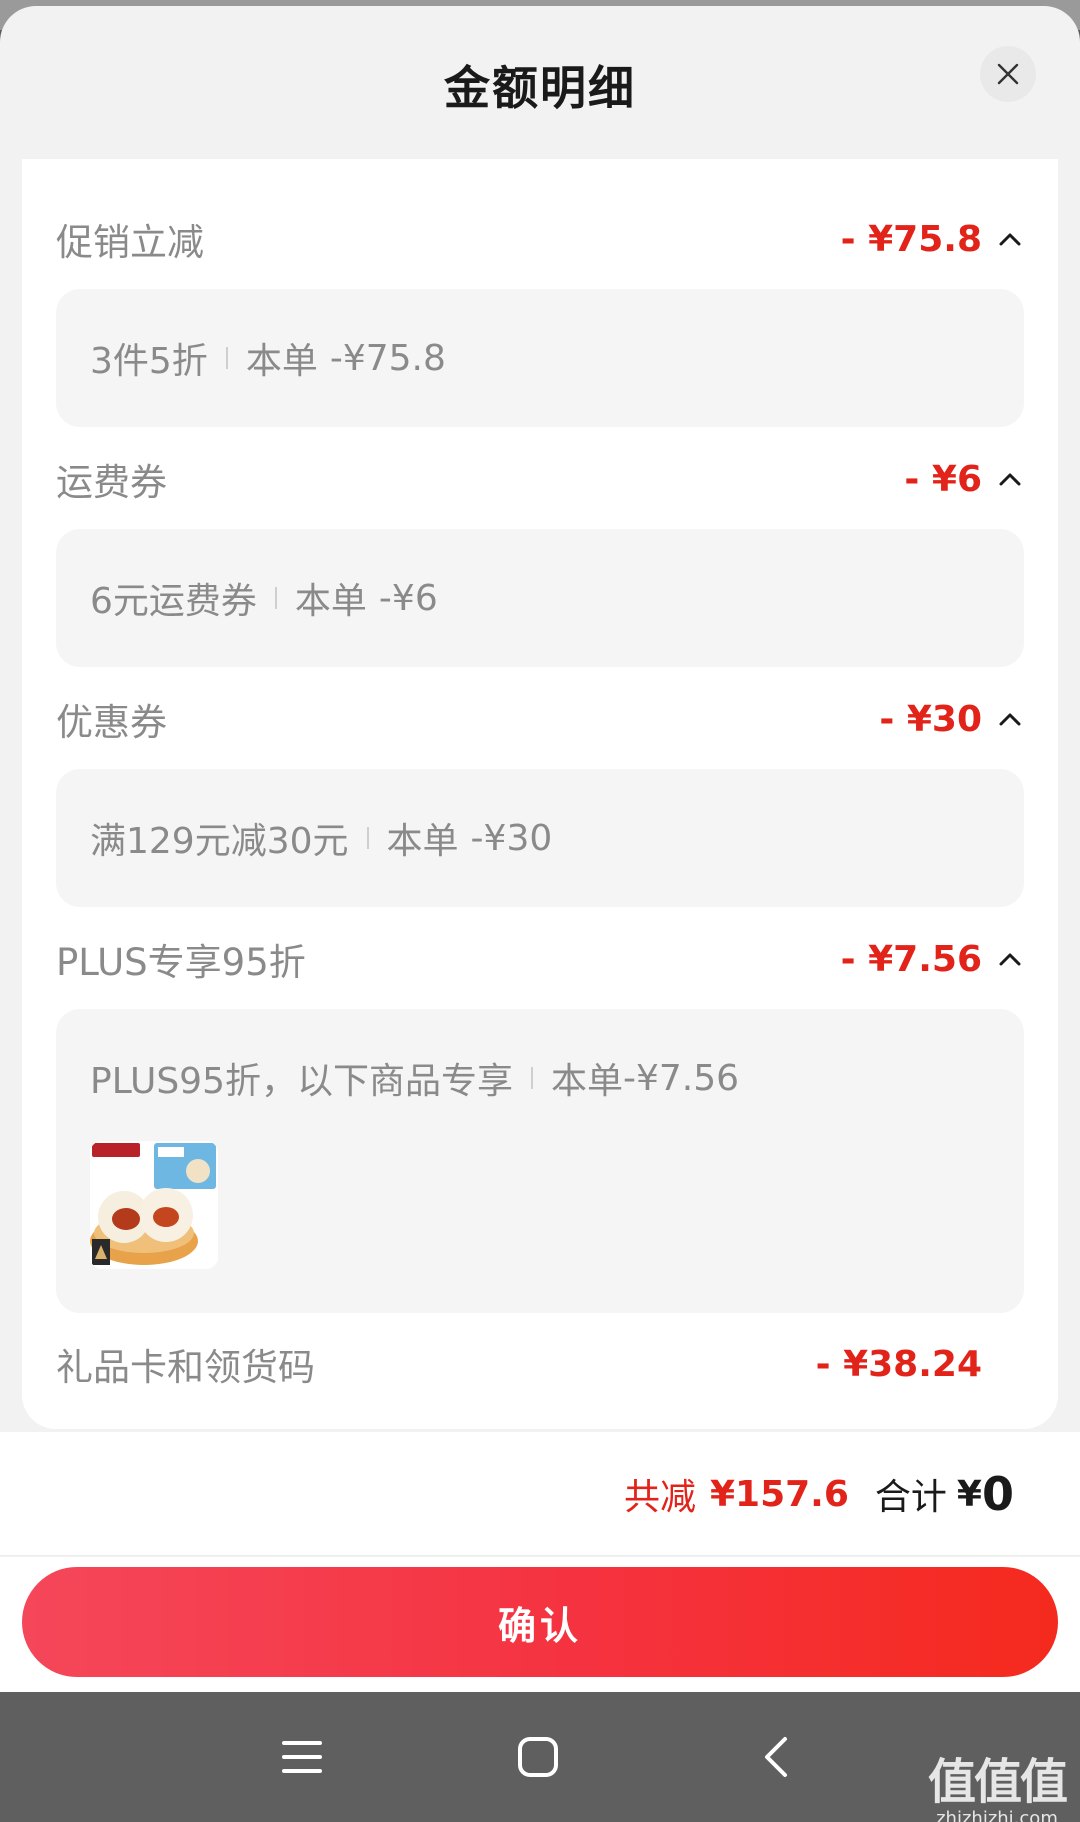 This screenshot has width=1080, height=1822. I want to click on back-button, so click(776, 1757).